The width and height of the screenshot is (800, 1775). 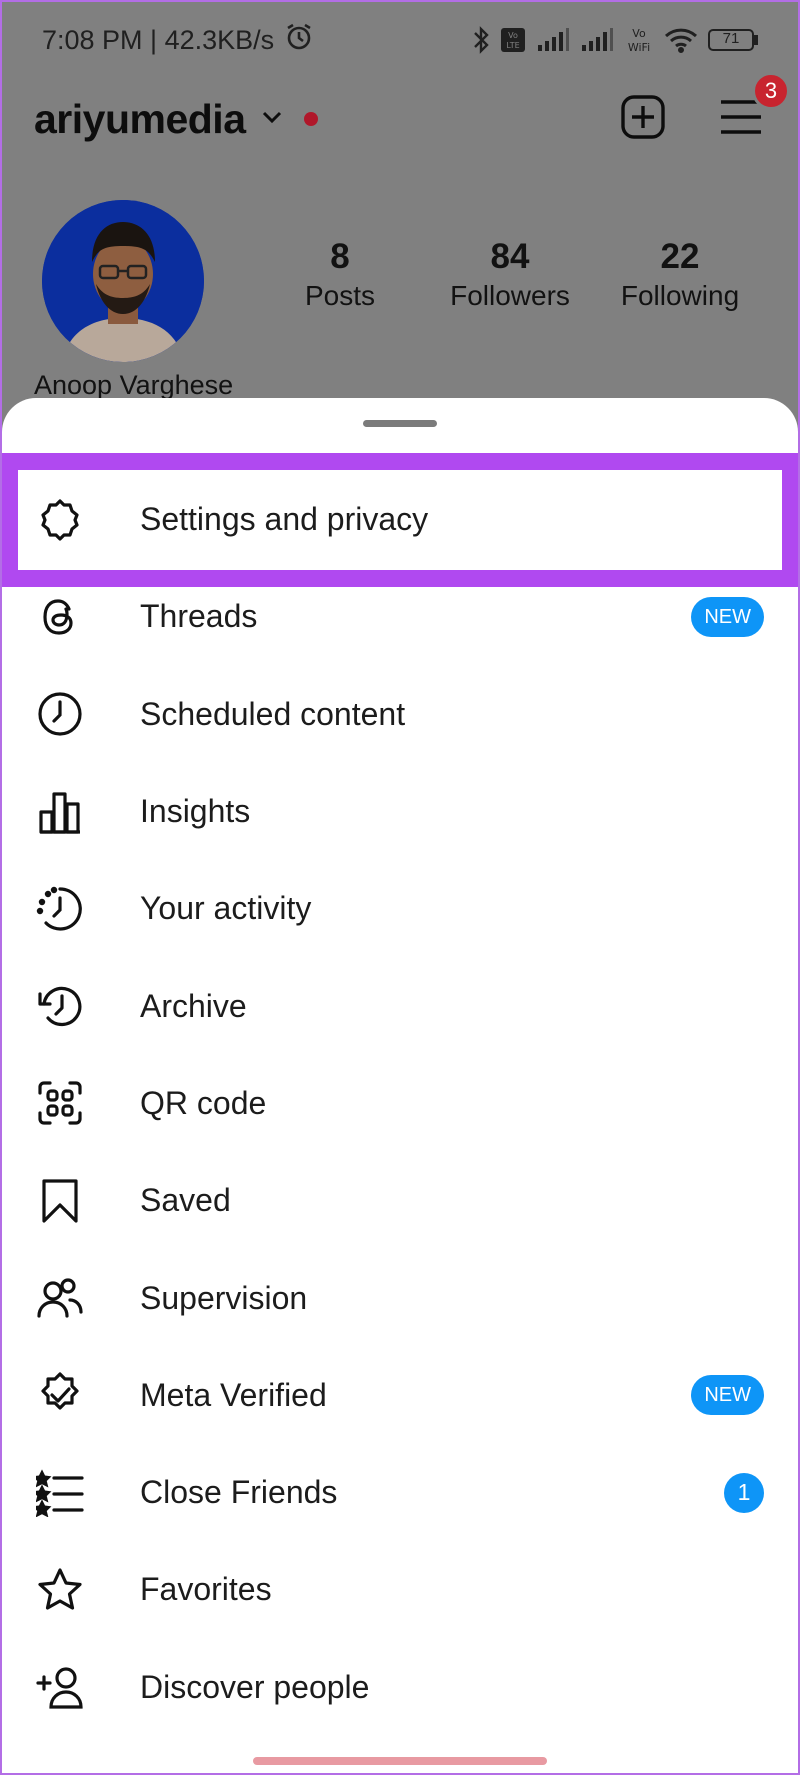 I want to click on menu-item-threads: Threads NEW, so click(x=400, y=616).